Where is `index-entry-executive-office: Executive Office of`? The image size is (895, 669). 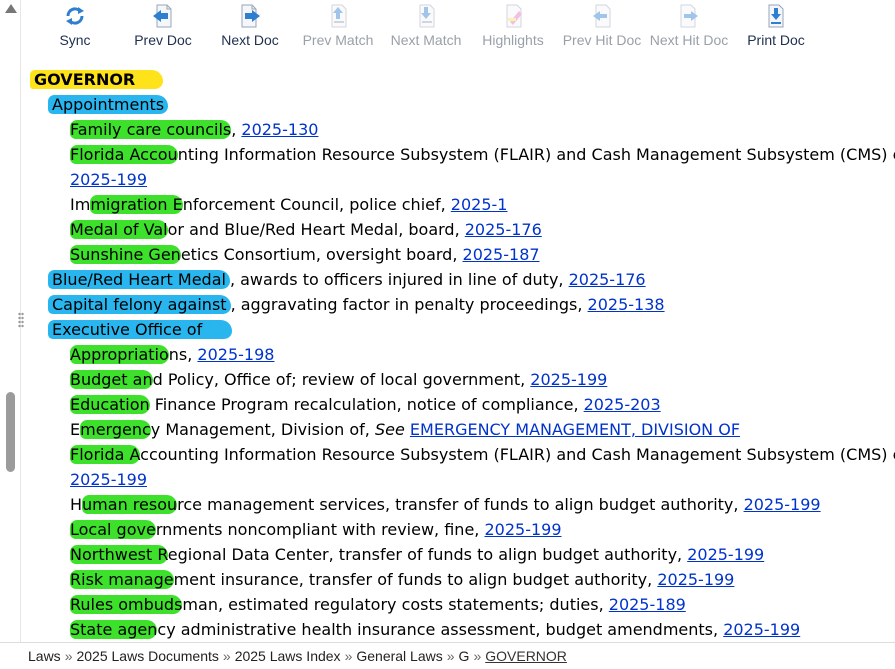
index-entry-executive-office: Executive Office of is located at coordinates (140, 329).